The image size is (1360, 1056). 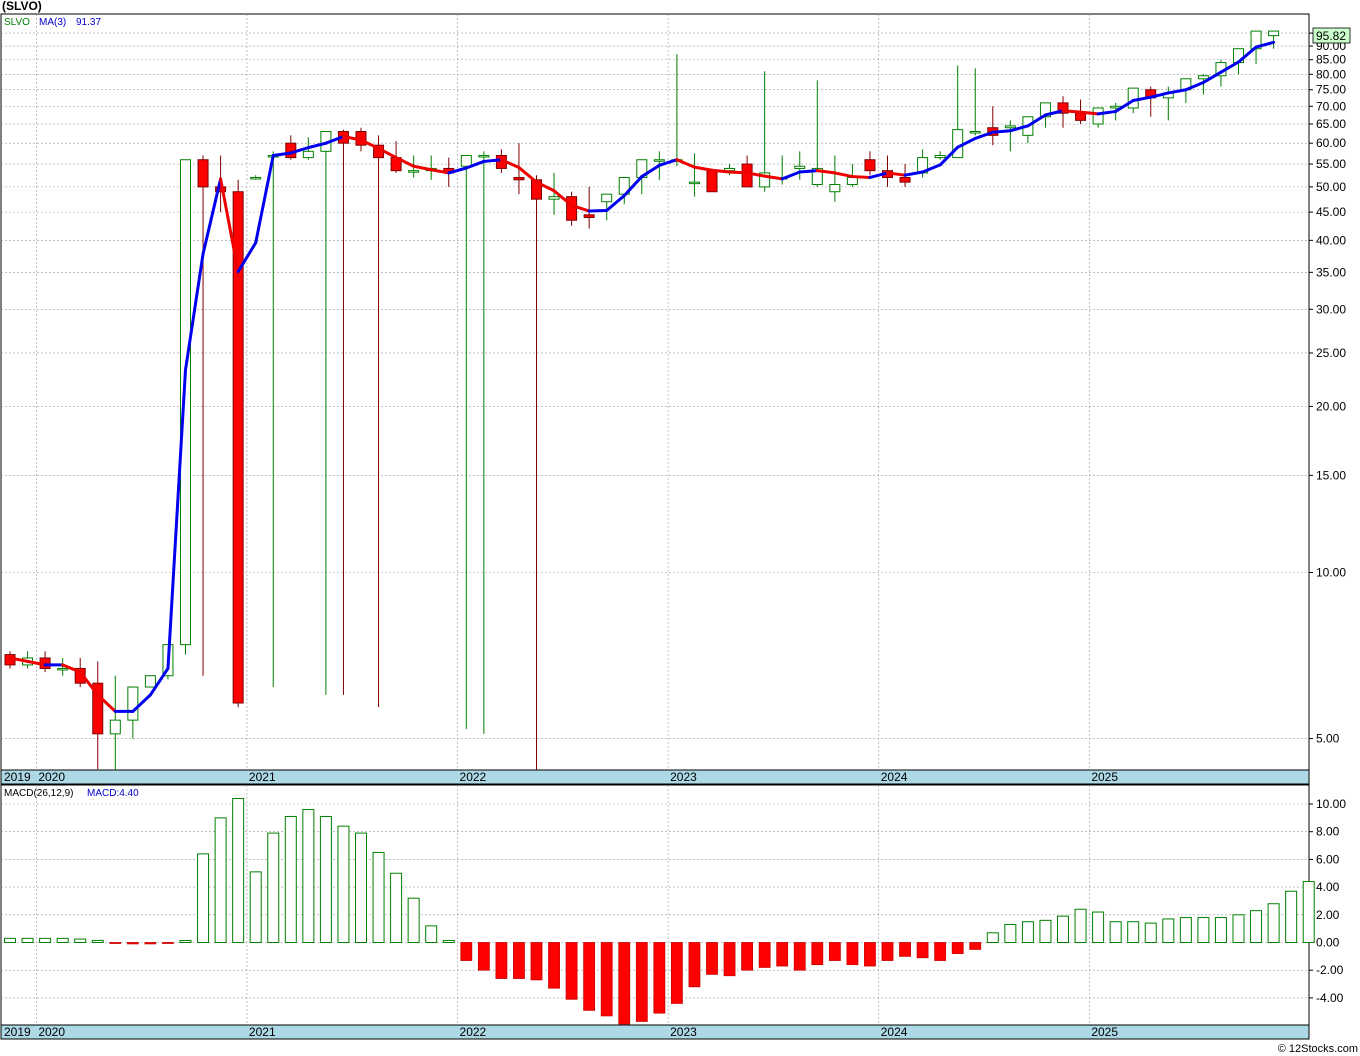 What do you see at coordinates (51, 1032) in the screenshot?
I see `x-tick-label: 2020` at bounding box center [51, 1032].